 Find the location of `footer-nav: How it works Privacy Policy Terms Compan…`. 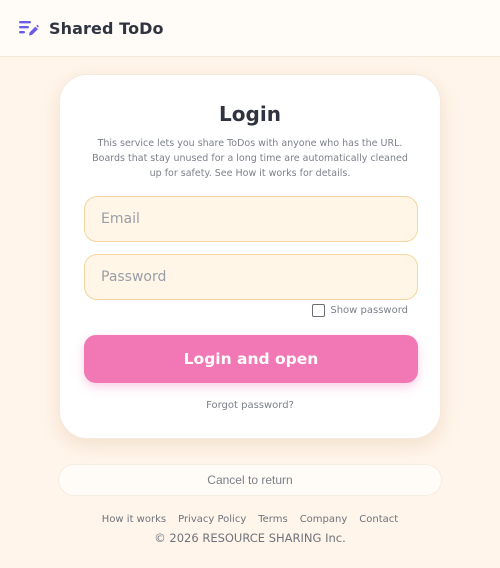

footer-nav: How it works Privacy Policy Terms Compan… is located at coordinates (250, 519).